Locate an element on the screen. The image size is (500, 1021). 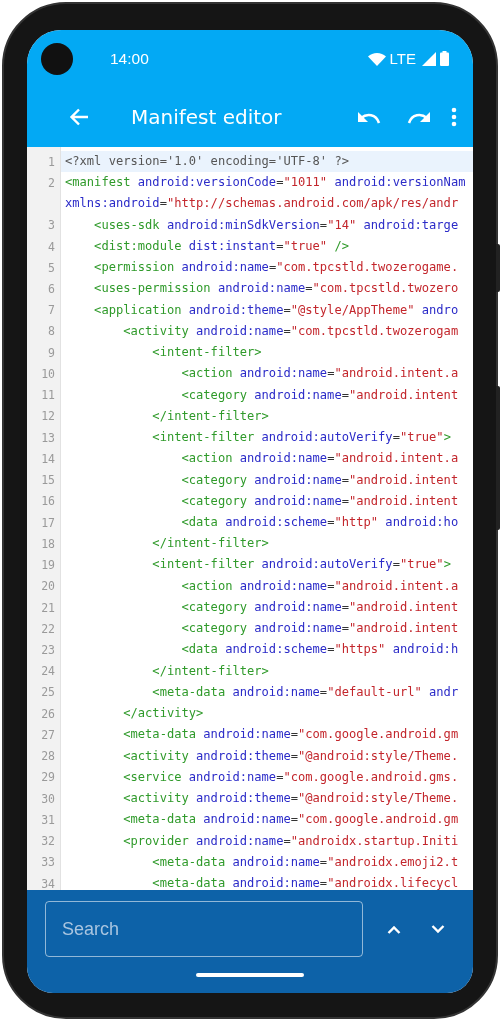
code-line: <uses-sdk android:minSdkVersion="14" android:targe is located at coordinates (276, 225).